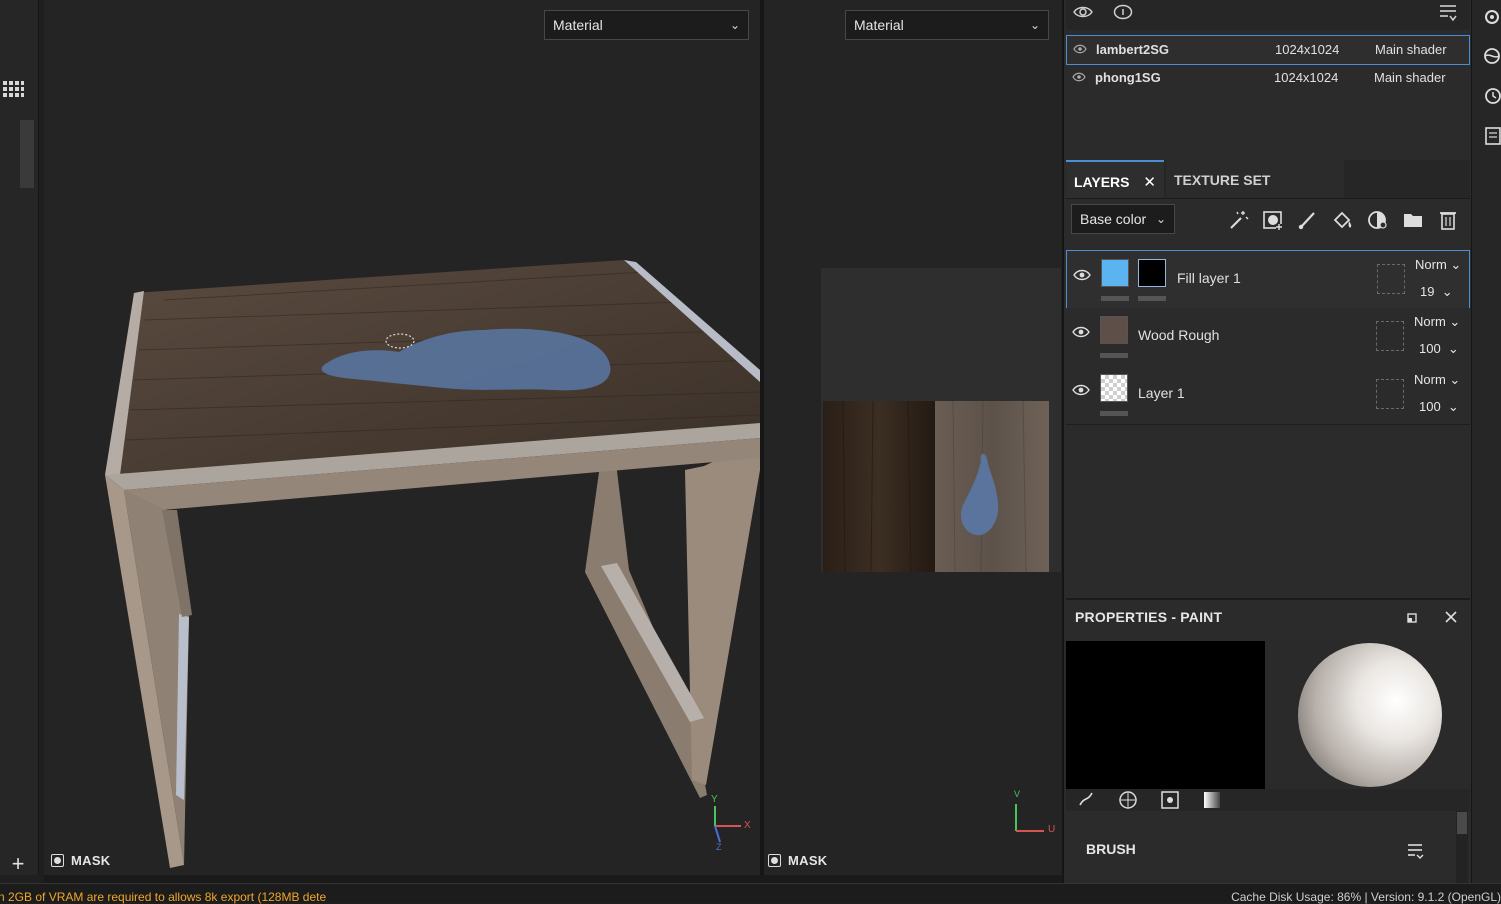 The width and height of the screenshot is (1501, 904). I want to click on tab-layers-label: LAYERS, so click(1102, 182).